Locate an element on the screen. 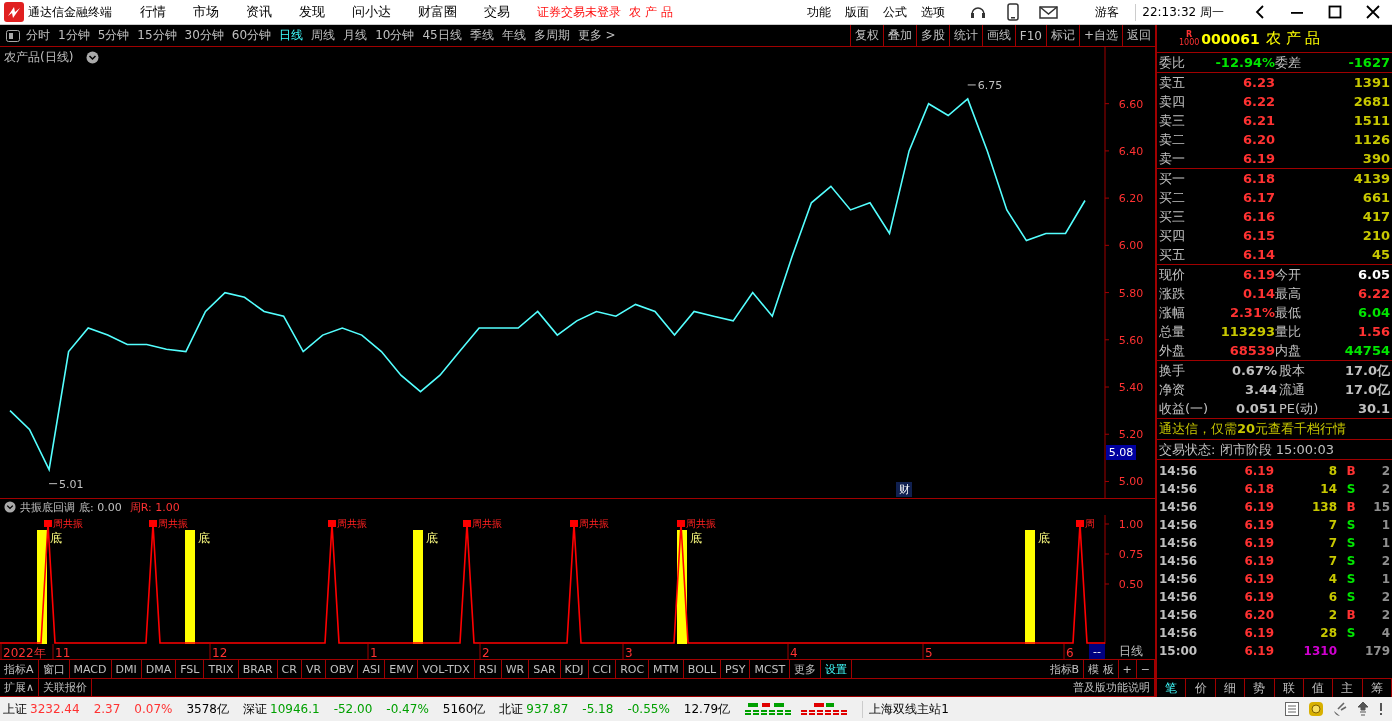 The height and width of the screenshot is (721, 1392). menu-item: 财富圈 is located at coordinates (437, 12).